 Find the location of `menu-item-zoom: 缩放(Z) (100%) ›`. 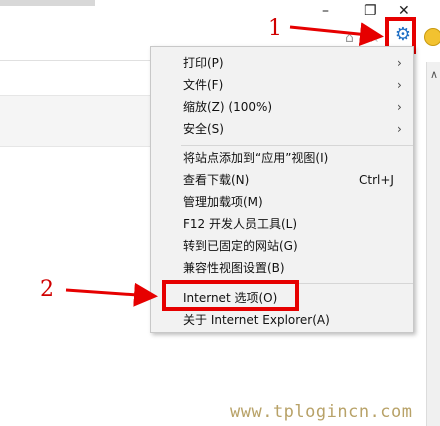

menu-item-zoom: 缩放(Z) (100%) › is located at coordinates (282, 107).